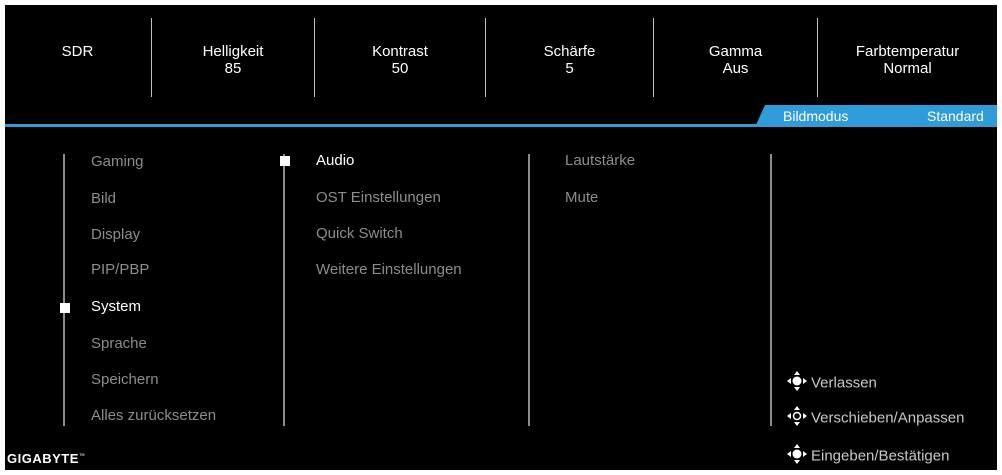 The height and width of the screenshot is (475, 1002). I want to click on hint-enter: Eingeben/Bestätigen, so click(868, 456).